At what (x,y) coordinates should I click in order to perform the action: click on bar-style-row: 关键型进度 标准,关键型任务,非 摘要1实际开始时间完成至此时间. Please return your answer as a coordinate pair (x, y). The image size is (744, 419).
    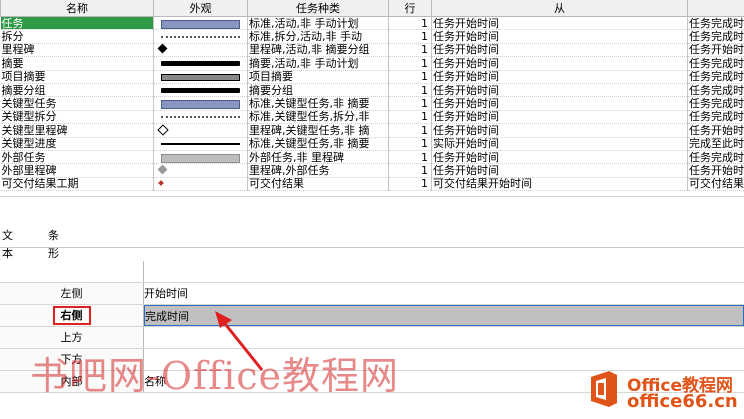
    Looking at the image, I should click on (372, 144).